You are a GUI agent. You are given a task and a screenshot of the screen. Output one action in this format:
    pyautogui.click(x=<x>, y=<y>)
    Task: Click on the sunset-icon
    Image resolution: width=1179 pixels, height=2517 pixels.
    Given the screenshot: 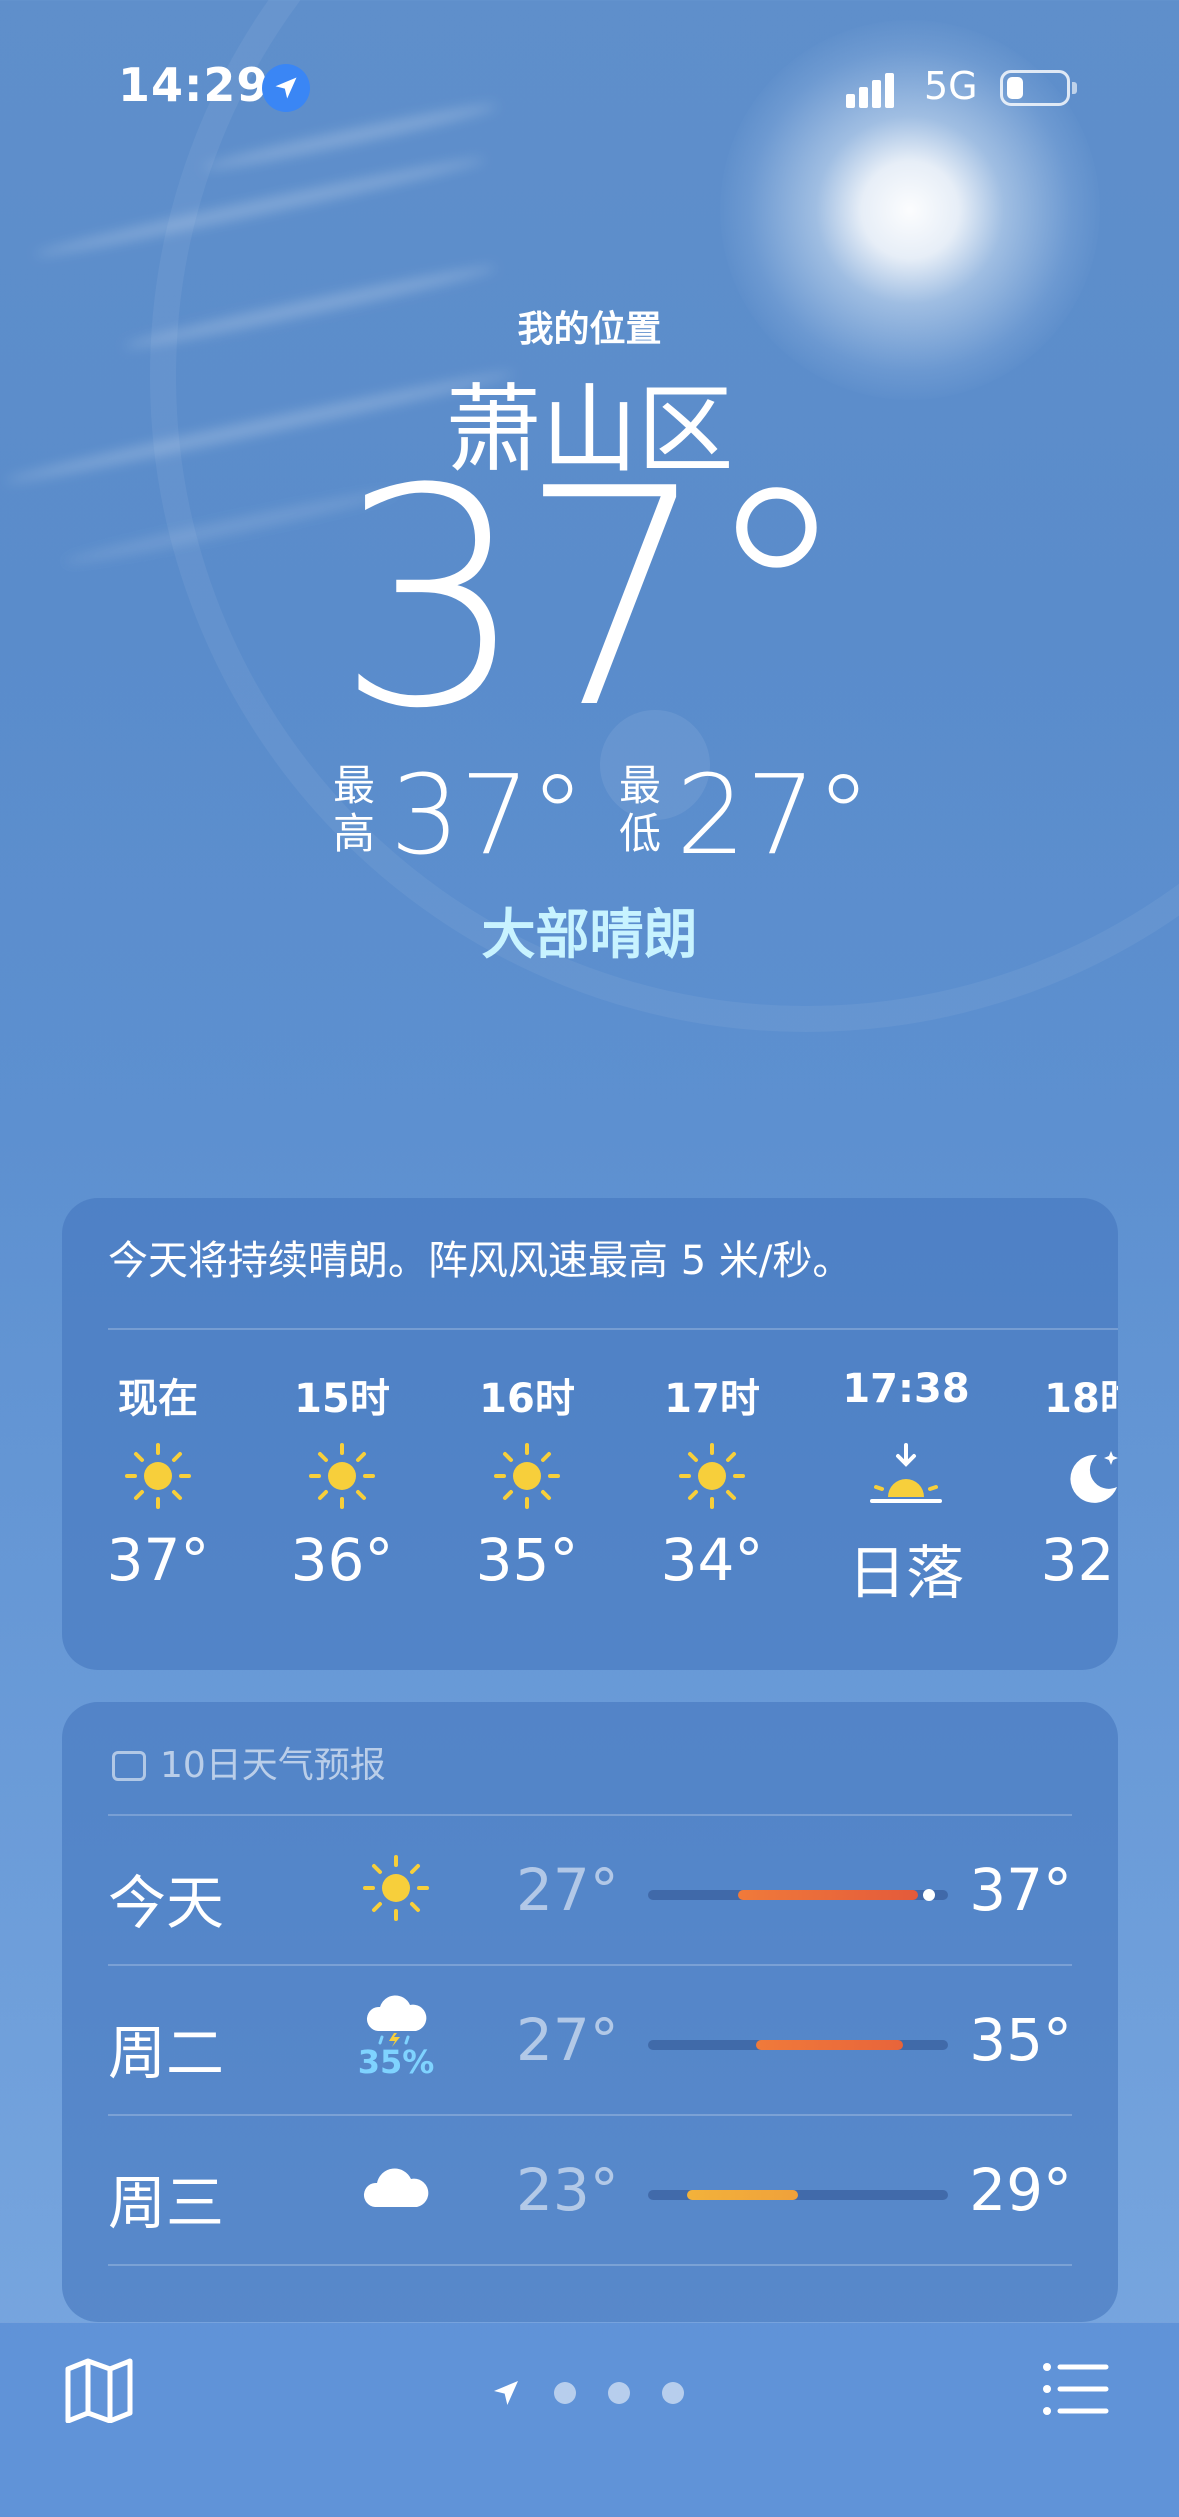 What is the action you would take?
    pyautogui.click(x=906, y=1476)
    